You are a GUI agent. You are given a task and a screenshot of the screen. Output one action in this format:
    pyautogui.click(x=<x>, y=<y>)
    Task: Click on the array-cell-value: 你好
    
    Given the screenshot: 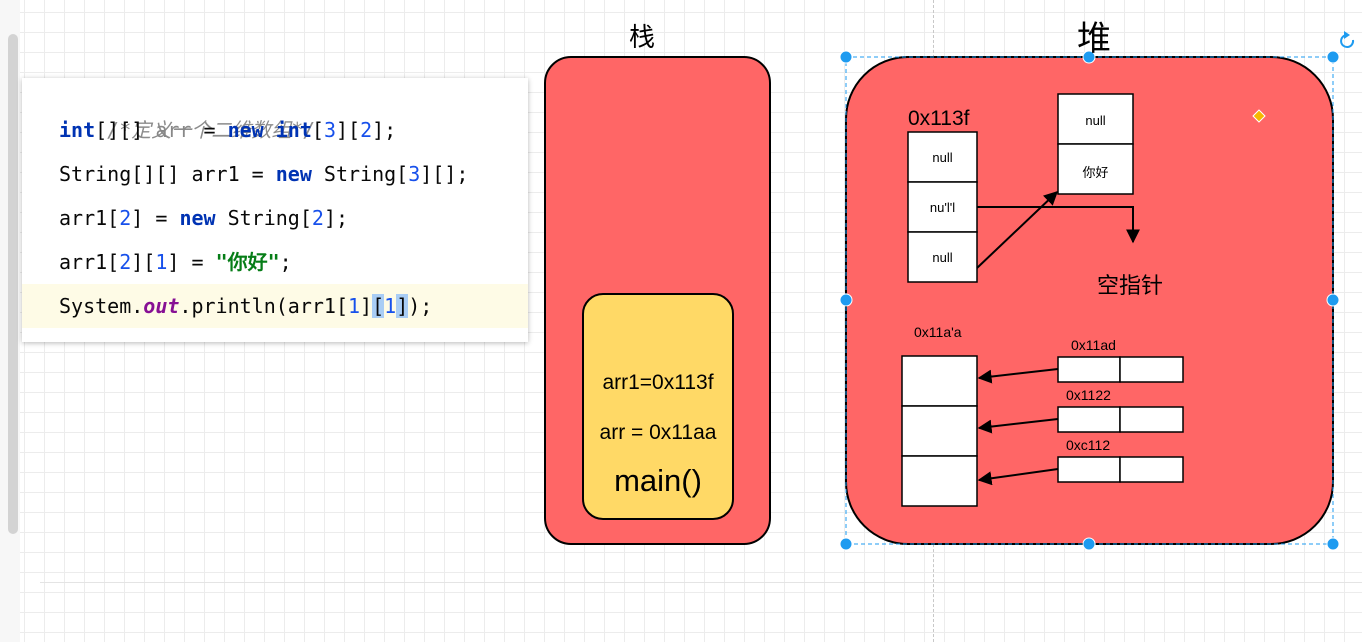 What is the action you would take?
    pyautogui.click(x=1095, y=172)
    